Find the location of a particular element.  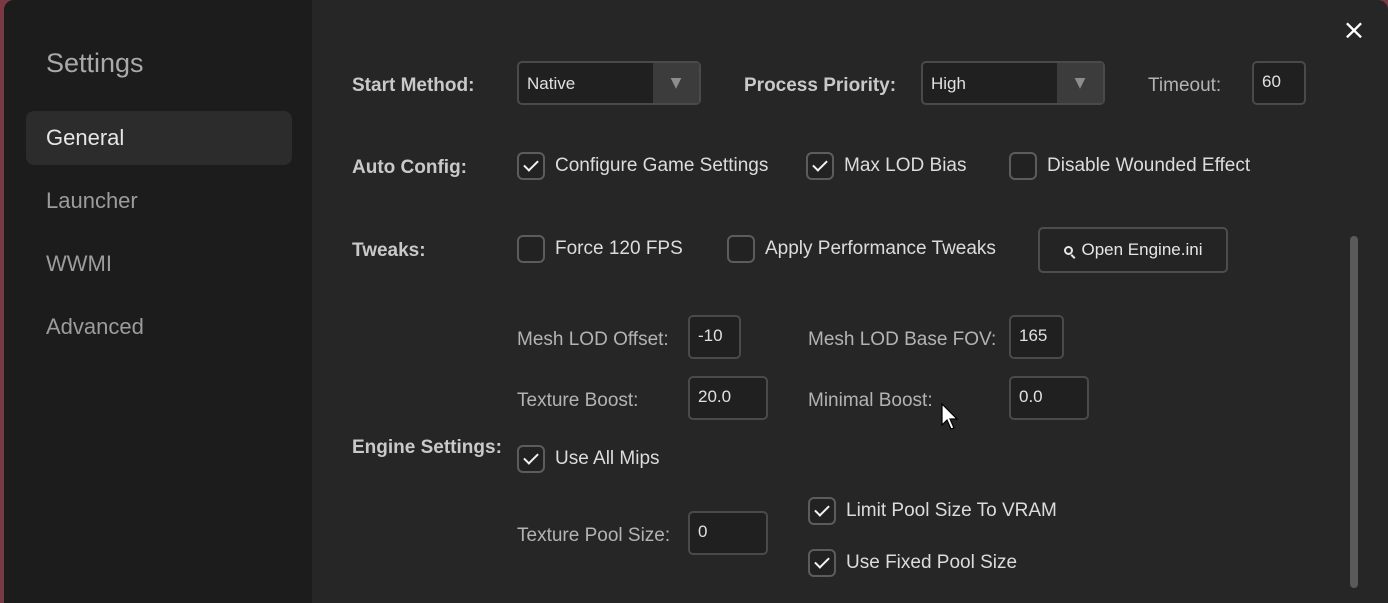

apply-performance-tweaks-label: Apply Performance Tweaks is located at coordinates (880, 248).